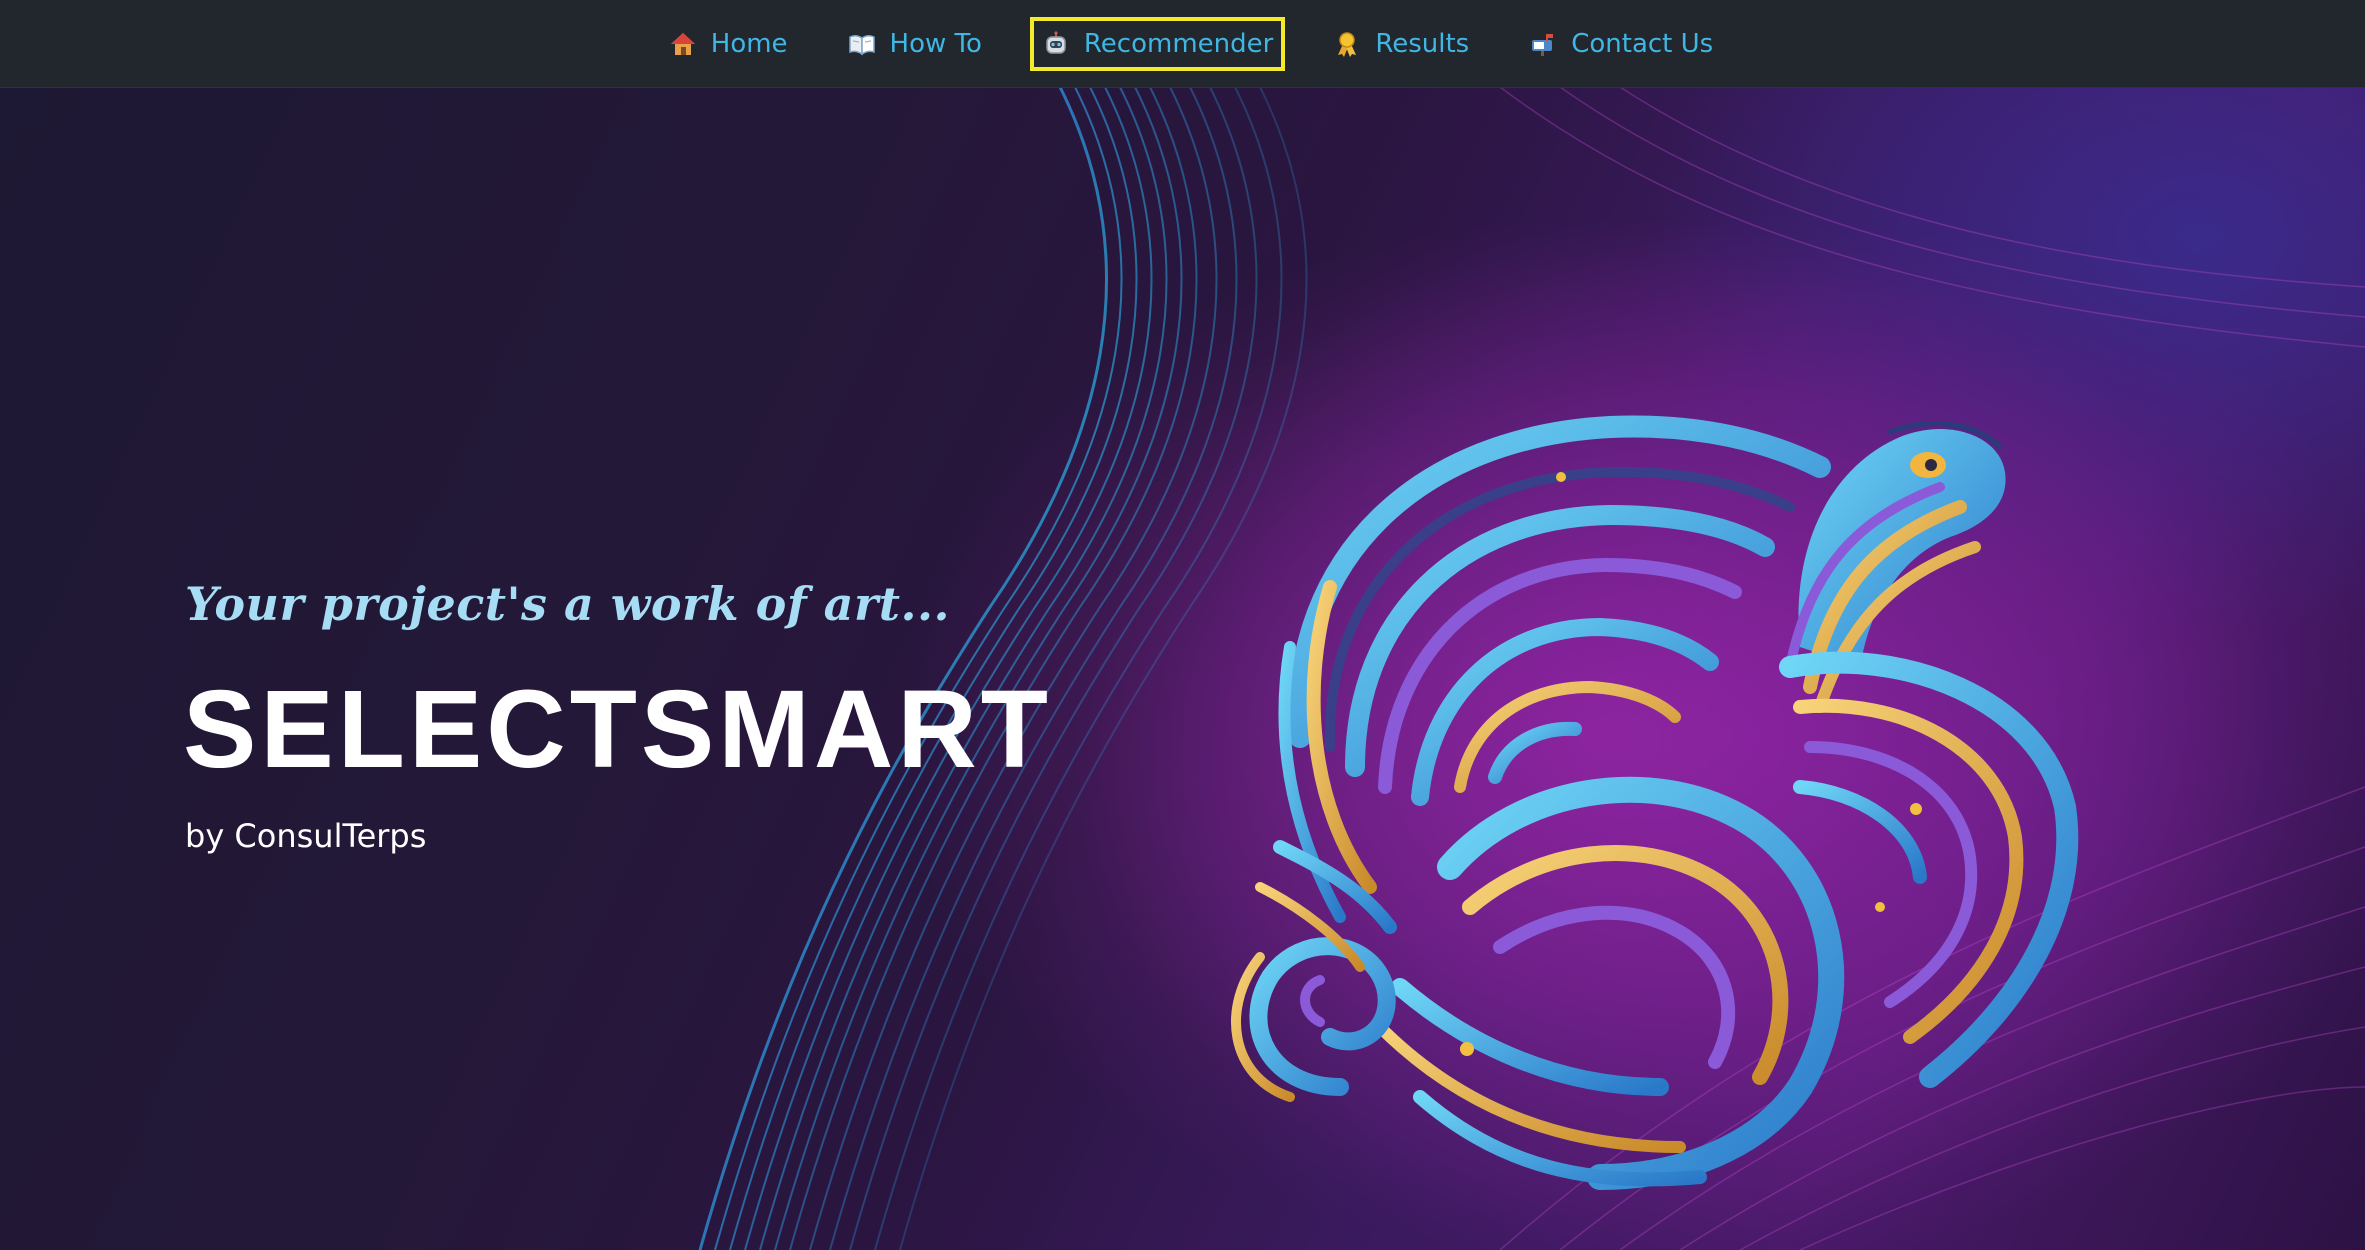 This screenshot has width=2365, height=1250. I want to click on nav-home: Home, so click(728, 44).